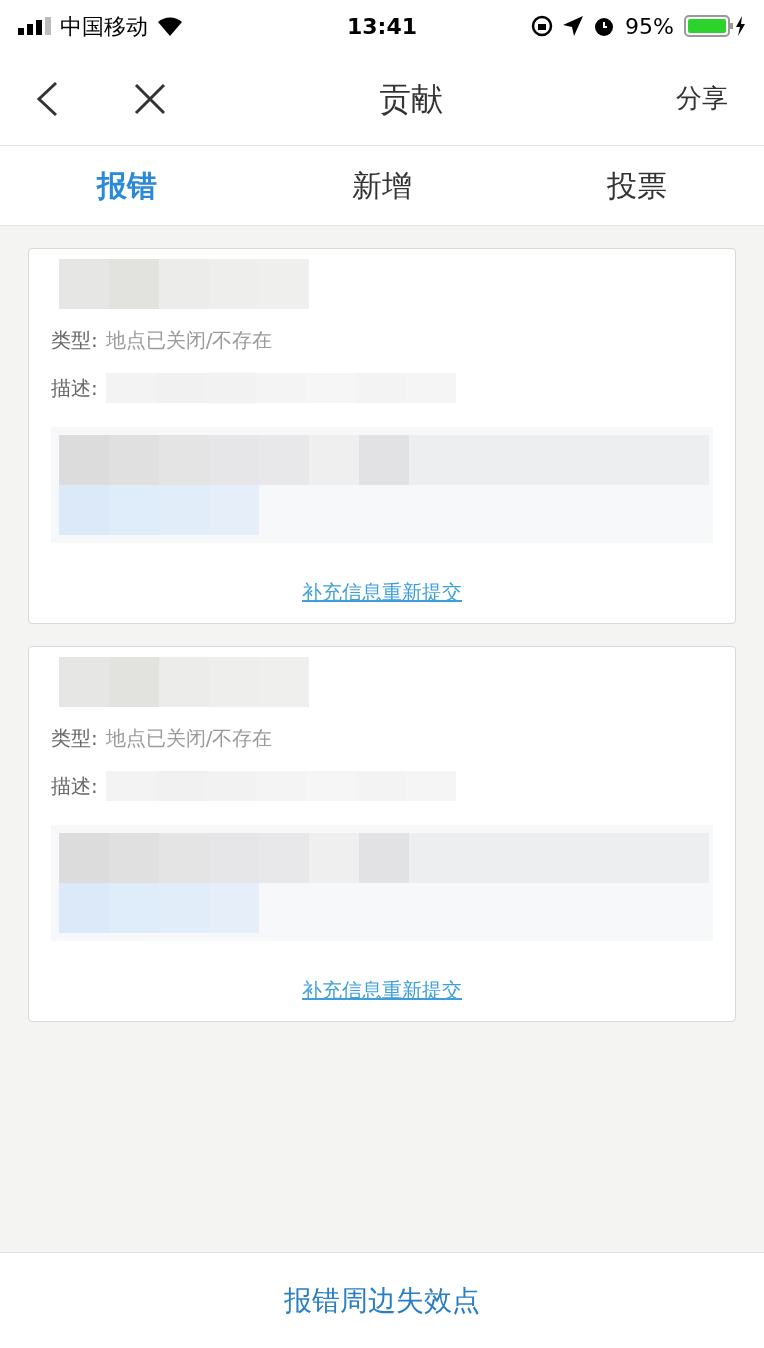 The height and width of the screenshot is (1348, 764). I want to click on clock-time: 13:41, so click(382, 26).